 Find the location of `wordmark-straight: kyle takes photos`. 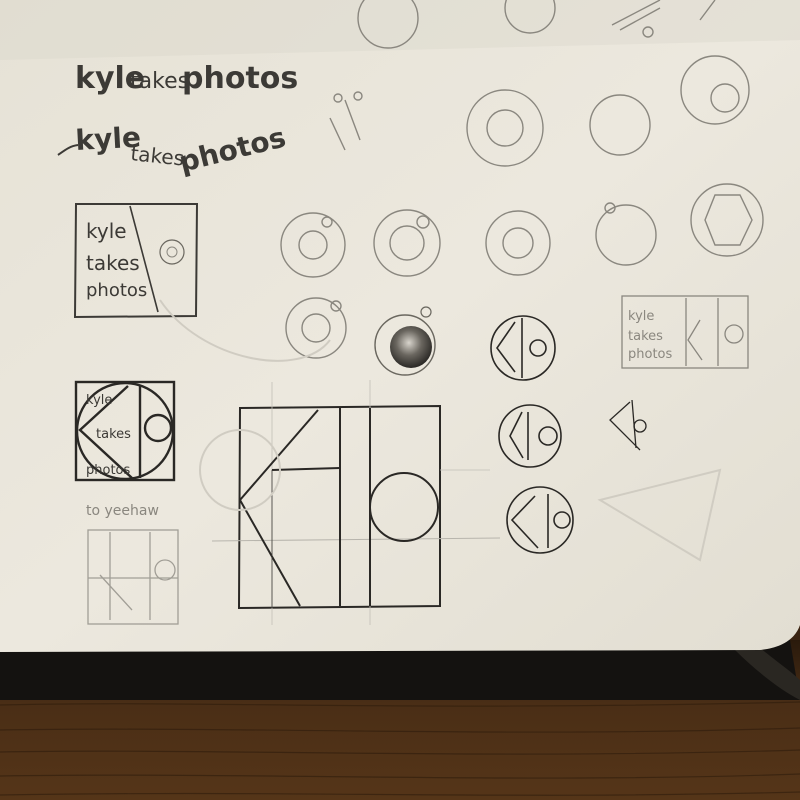

wordmark-straight: kyle takes photos is located at coordinates (186, 78).